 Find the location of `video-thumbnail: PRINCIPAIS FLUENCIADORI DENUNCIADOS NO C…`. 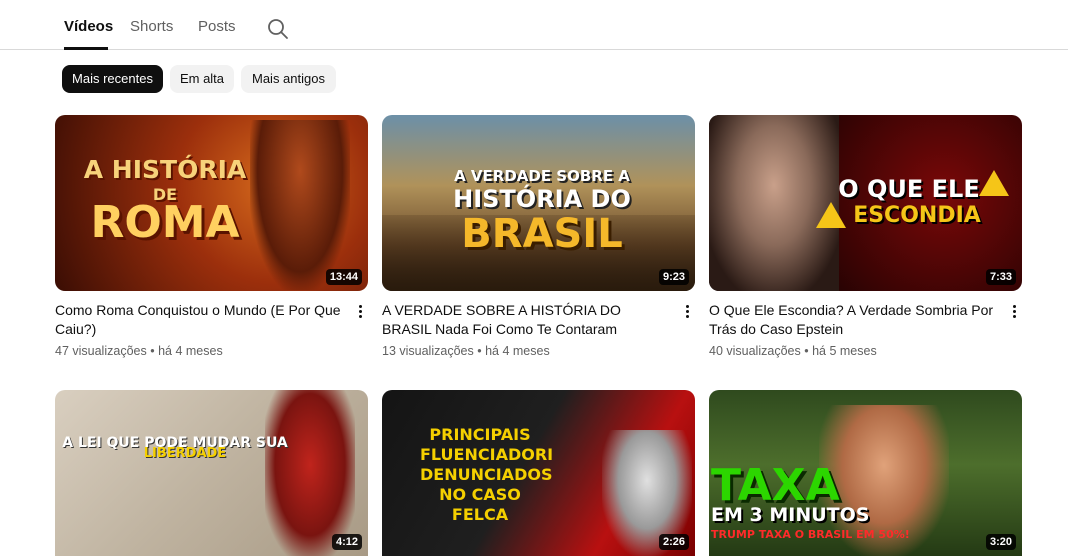

video-thumbnail: PRINCIPAIS FLUENCIADORI DENUNCIADOS NO C… is located at coordinates (538, 473).